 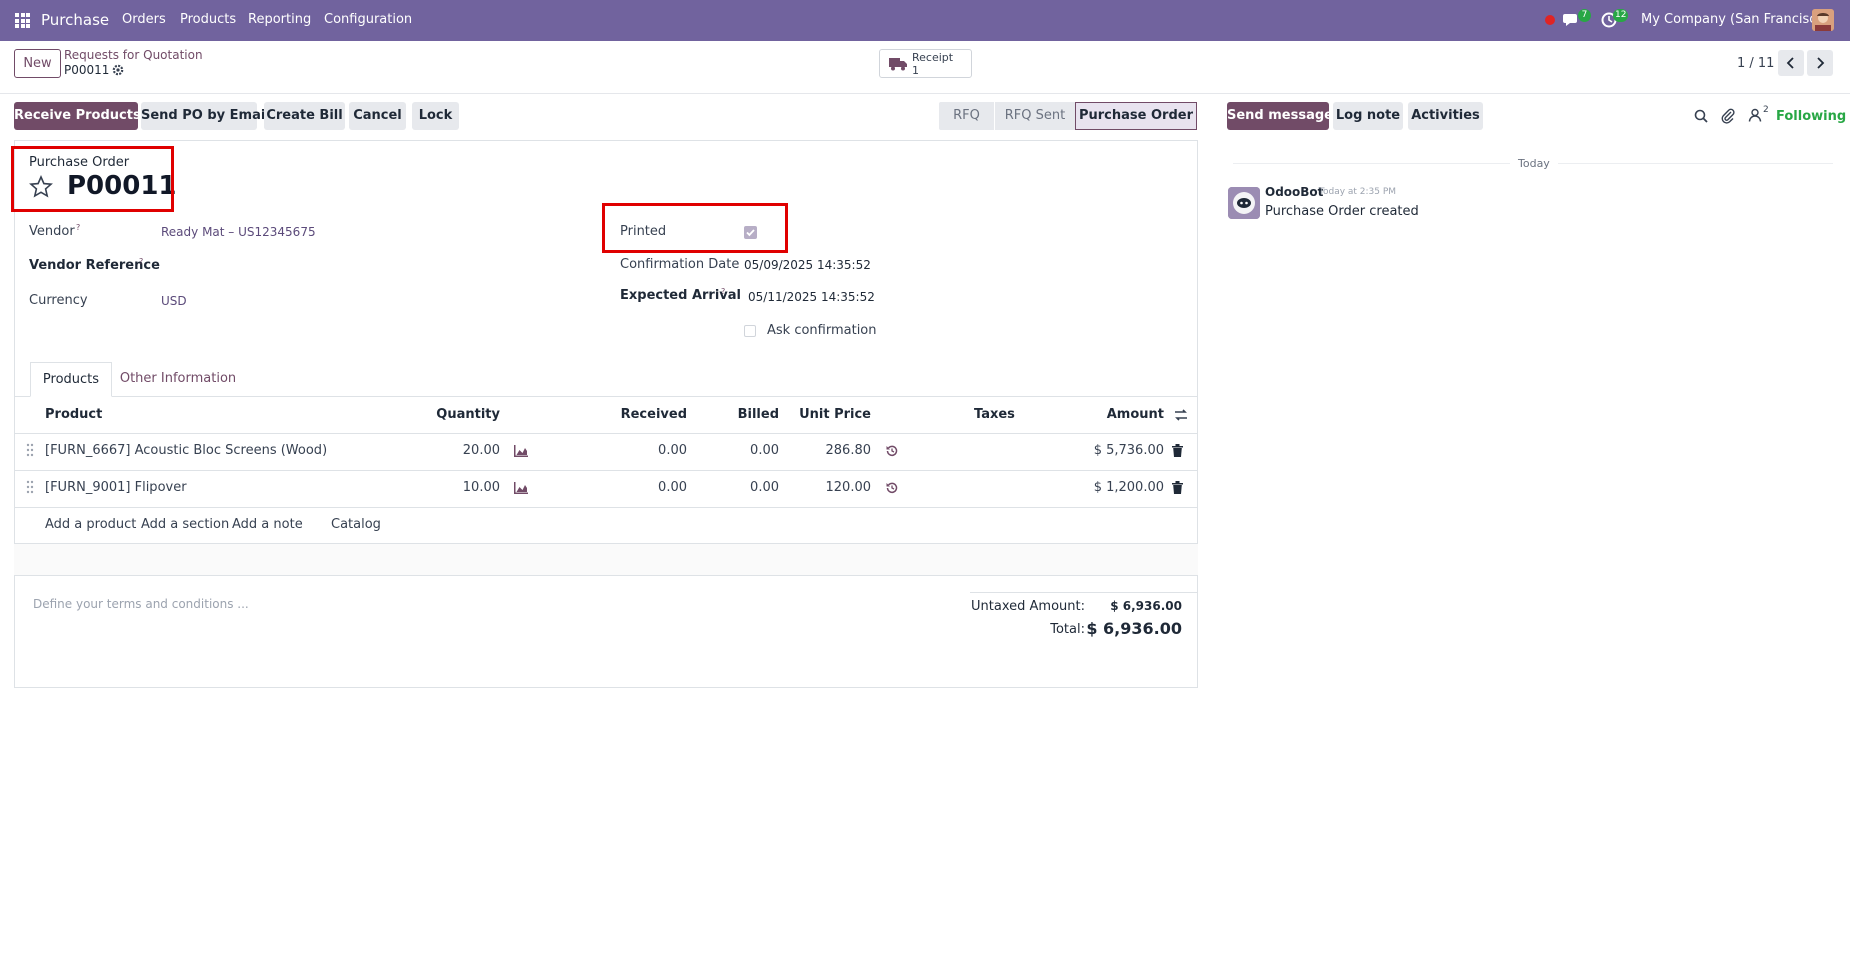 I want to click on vendor-reference-help-icon: ?, so click(x=141, y=261).